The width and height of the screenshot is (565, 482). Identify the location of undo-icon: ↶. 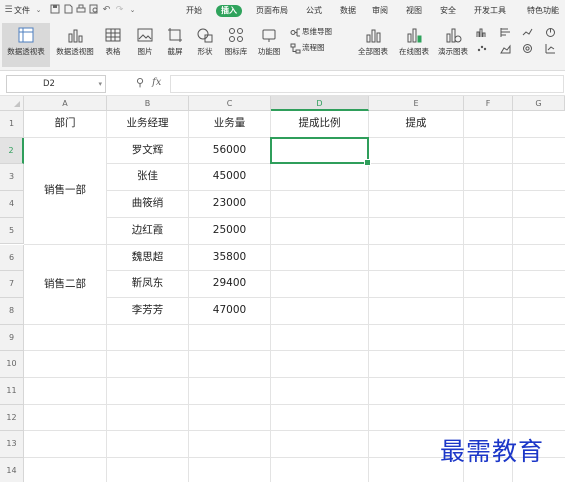
(106, 10).